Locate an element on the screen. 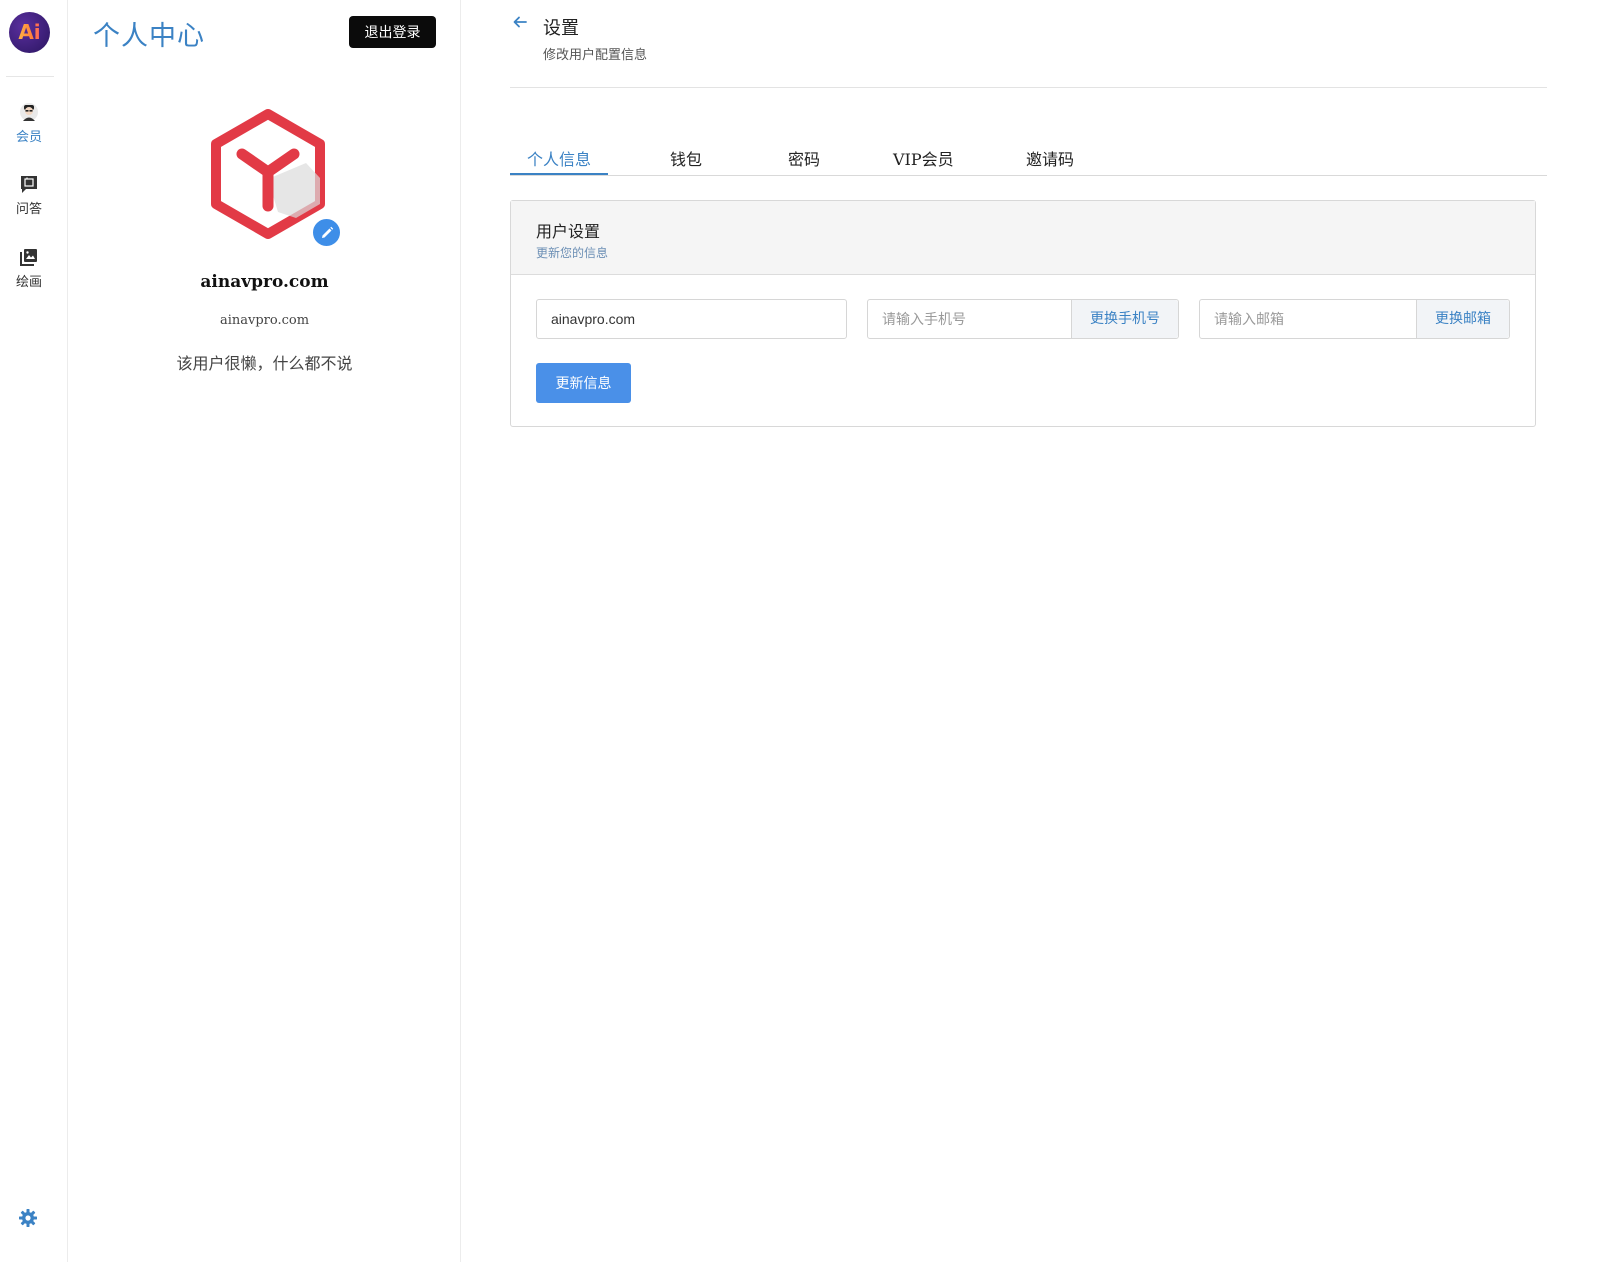 The width and height of the screenshot is (1597, 1262). pencil-icon is located at coordinates (328, 232).